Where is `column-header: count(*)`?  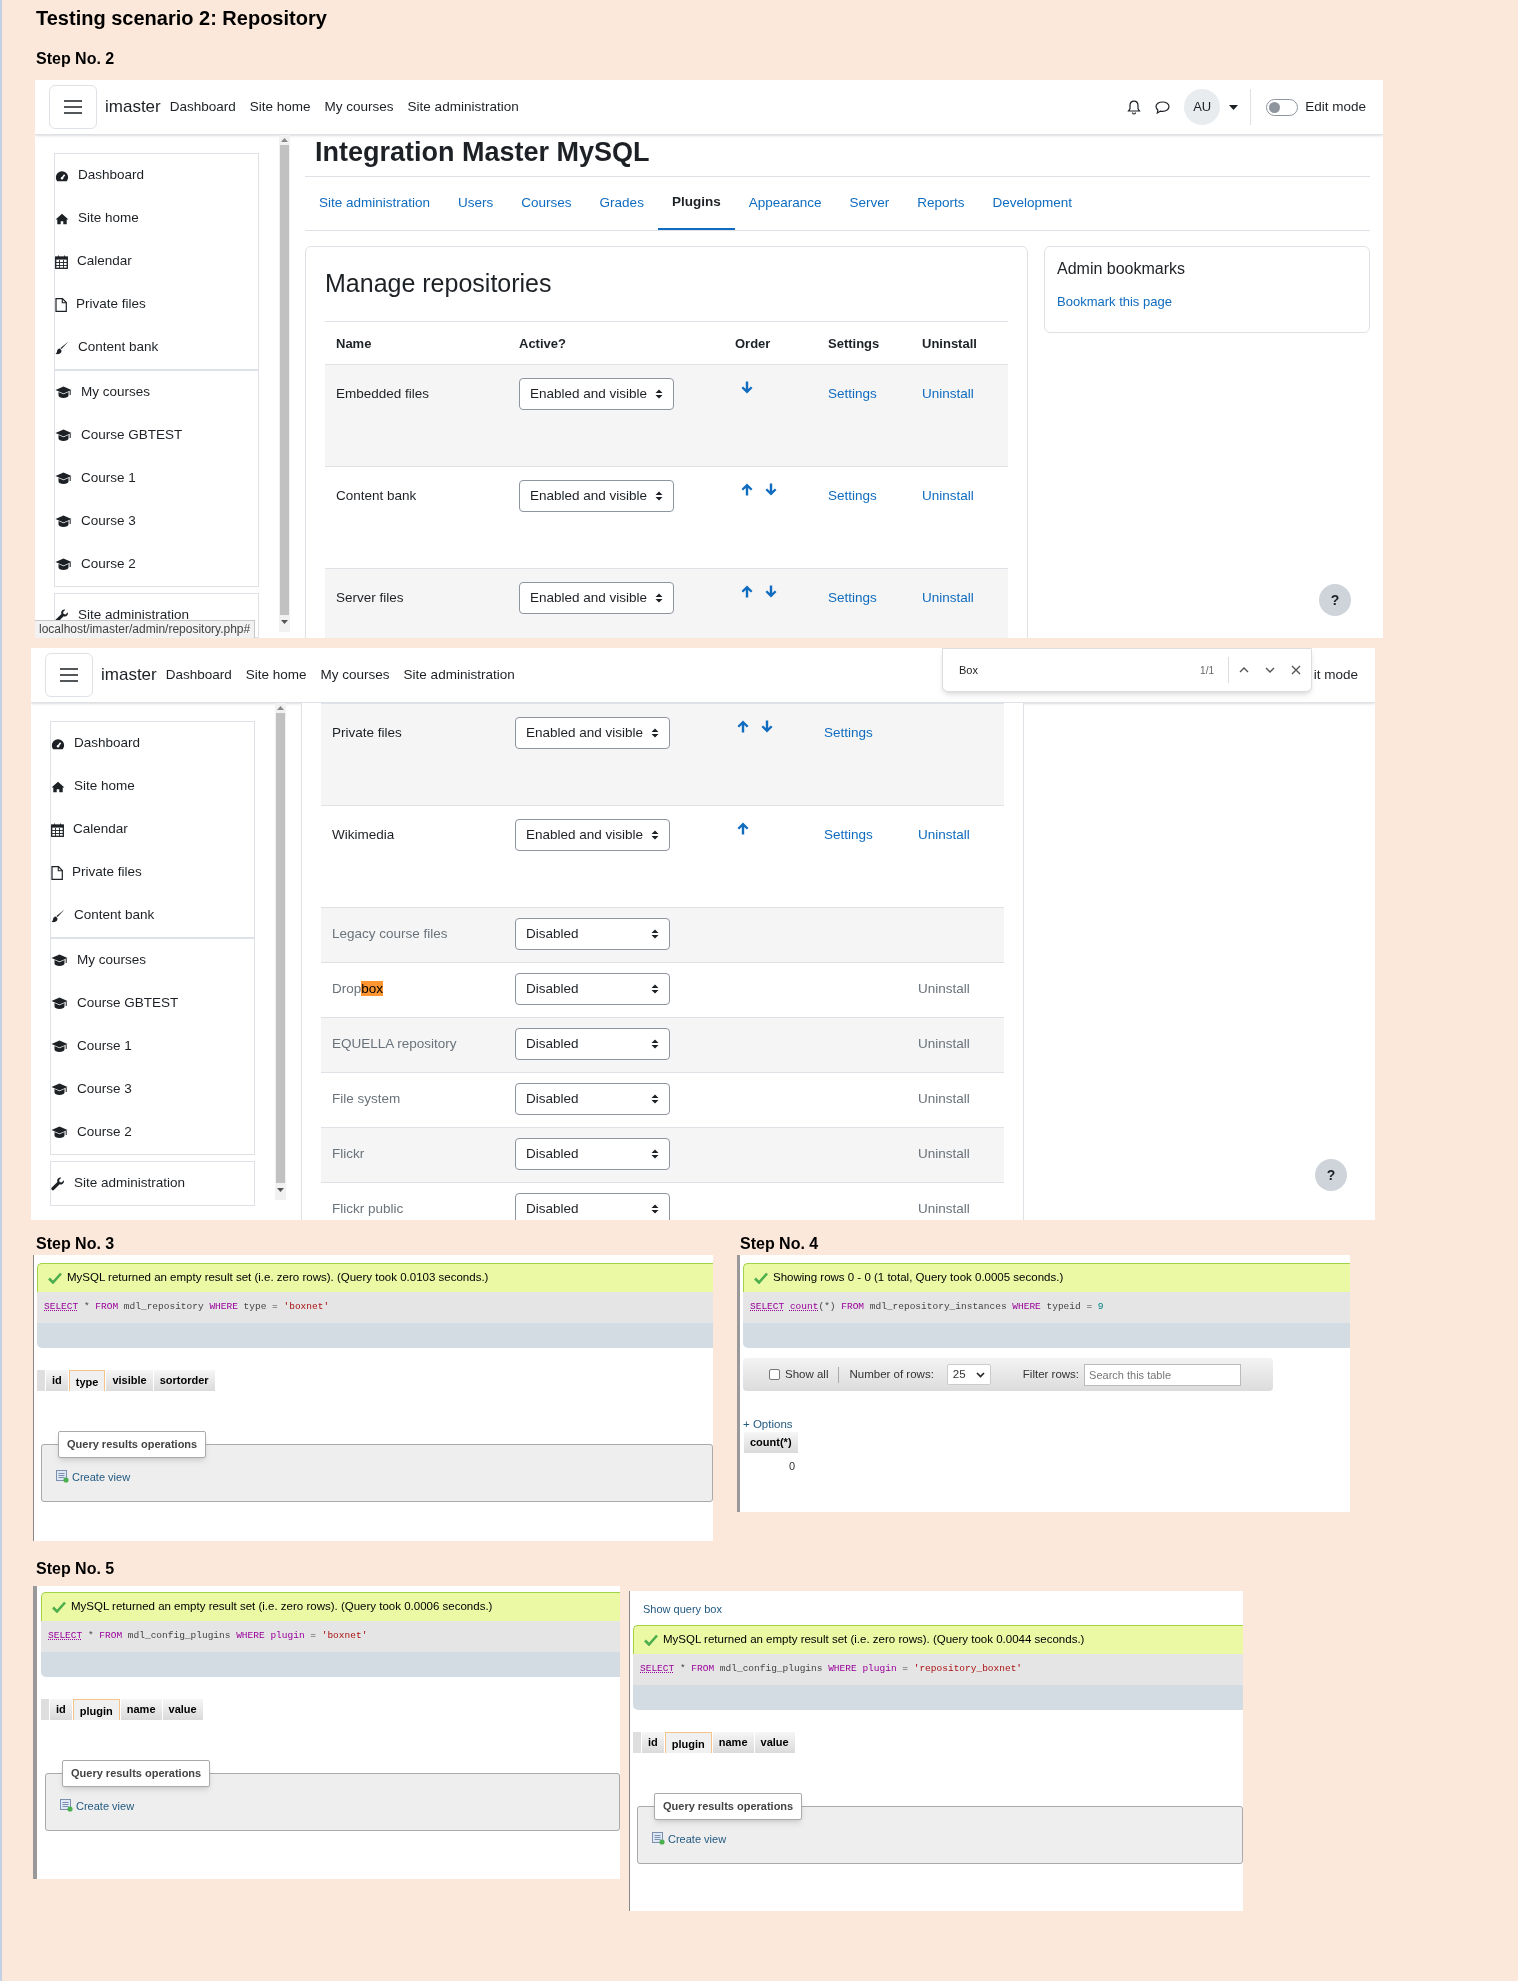
column-header: count(*) is located at coordinates (771, 1442).